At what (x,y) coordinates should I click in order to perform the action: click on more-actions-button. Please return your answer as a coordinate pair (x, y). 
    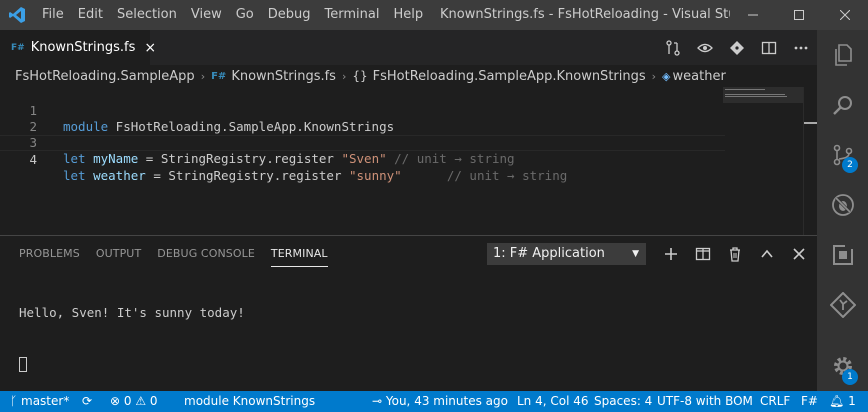
    Looking at the image, I should click on (801, 47).